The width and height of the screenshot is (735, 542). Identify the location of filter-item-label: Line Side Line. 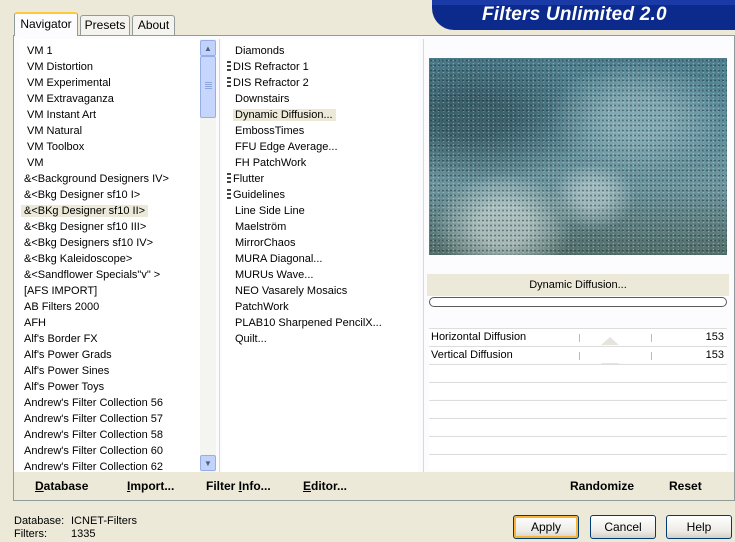
(270, 211).